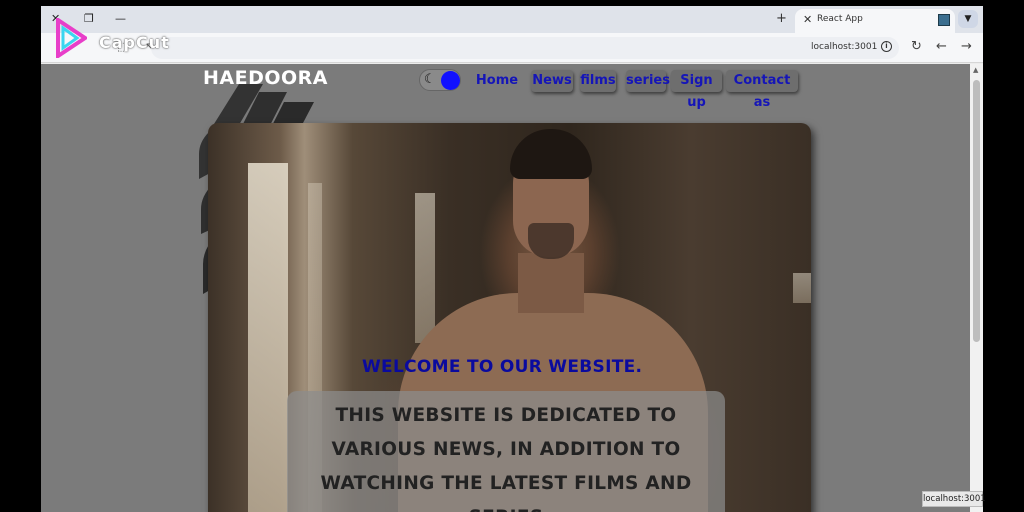 Image resolution: width=1024 pixels, height=512 pixels. Describe the element at coordinates (552, 81) in the screenshot. I see `nav-news: News` at that location.